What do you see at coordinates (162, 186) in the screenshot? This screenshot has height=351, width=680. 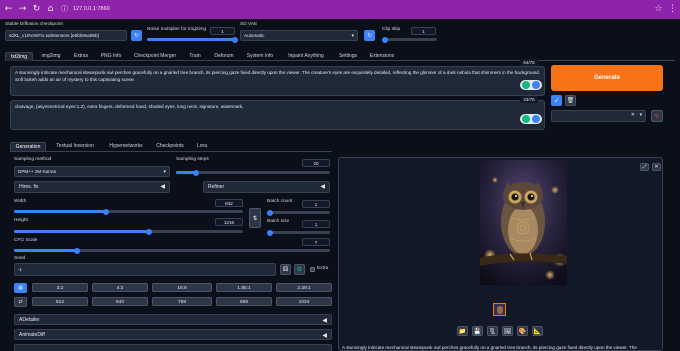 I see `collapse-triangle-icon: ◀` at bounding box center [162, 186].